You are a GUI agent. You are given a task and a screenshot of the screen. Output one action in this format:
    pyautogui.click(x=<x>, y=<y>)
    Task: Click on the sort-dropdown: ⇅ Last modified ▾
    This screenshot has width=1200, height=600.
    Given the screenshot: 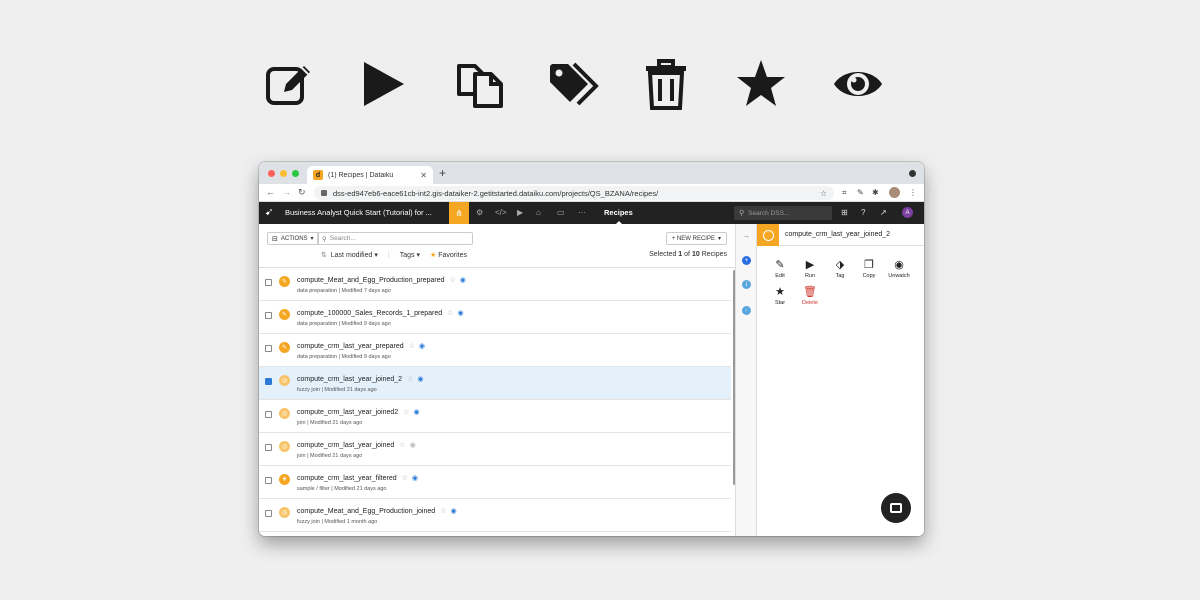 What is the action you would take?
    pyautogui.click(x=349, y=255)
    